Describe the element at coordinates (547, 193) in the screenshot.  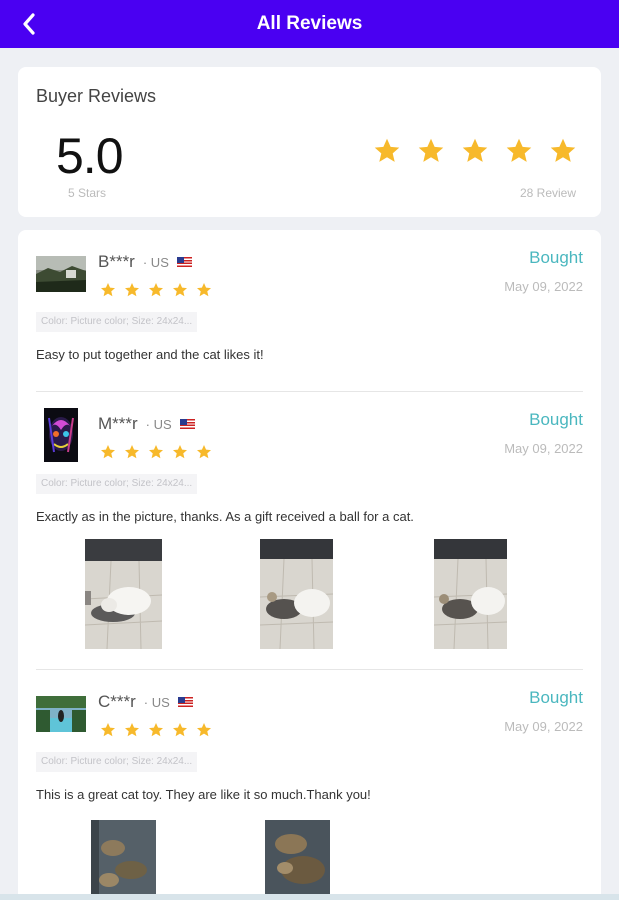
I see `review-count: 28 Review` at that location.